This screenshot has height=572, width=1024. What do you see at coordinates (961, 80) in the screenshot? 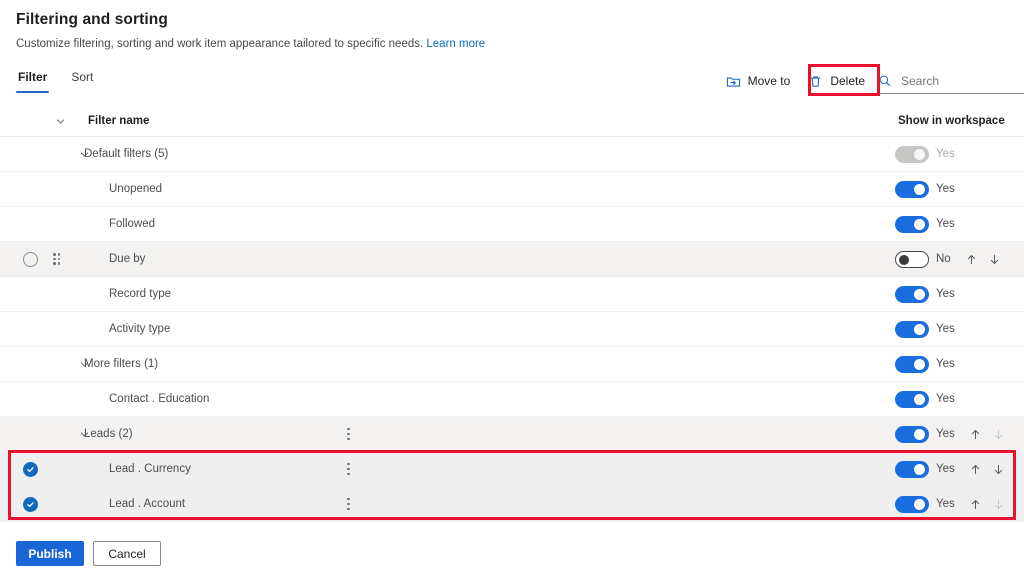
I see `search-input` at bounding box center [961, 80].